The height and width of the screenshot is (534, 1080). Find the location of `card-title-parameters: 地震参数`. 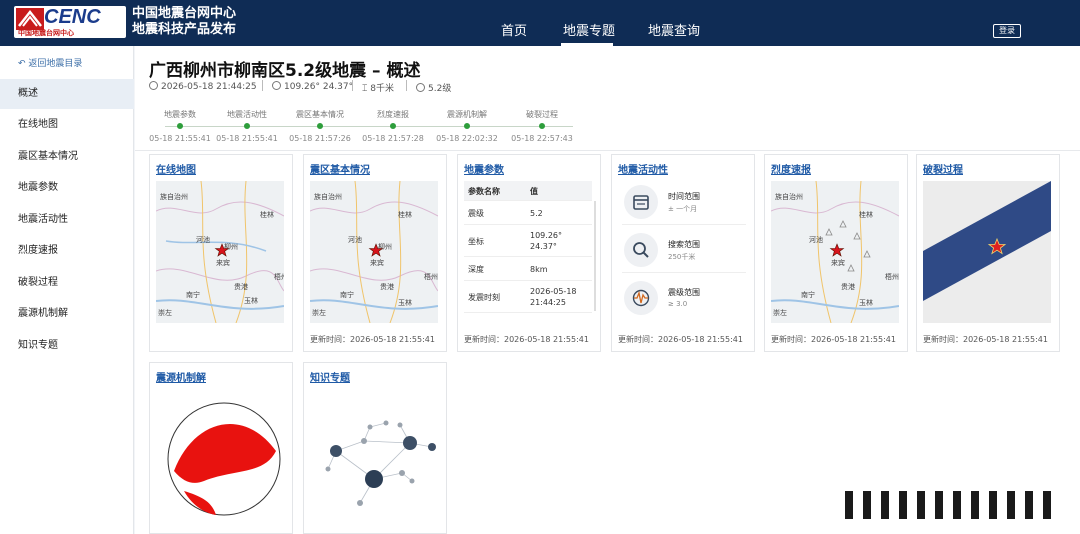

card-title-parameters: 地震参数 is located at coordinates (484, 168).